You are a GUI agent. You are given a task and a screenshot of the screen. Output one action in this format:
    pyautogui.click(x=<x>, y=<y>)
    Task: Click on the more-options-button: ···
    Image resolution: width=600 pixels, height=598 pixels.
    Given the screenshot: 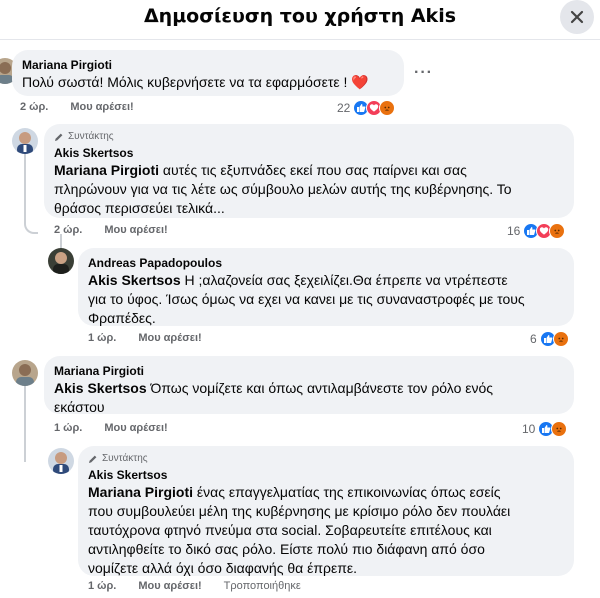 What is the action you would take?
    pyautogui.click(x=423, y=73)
    